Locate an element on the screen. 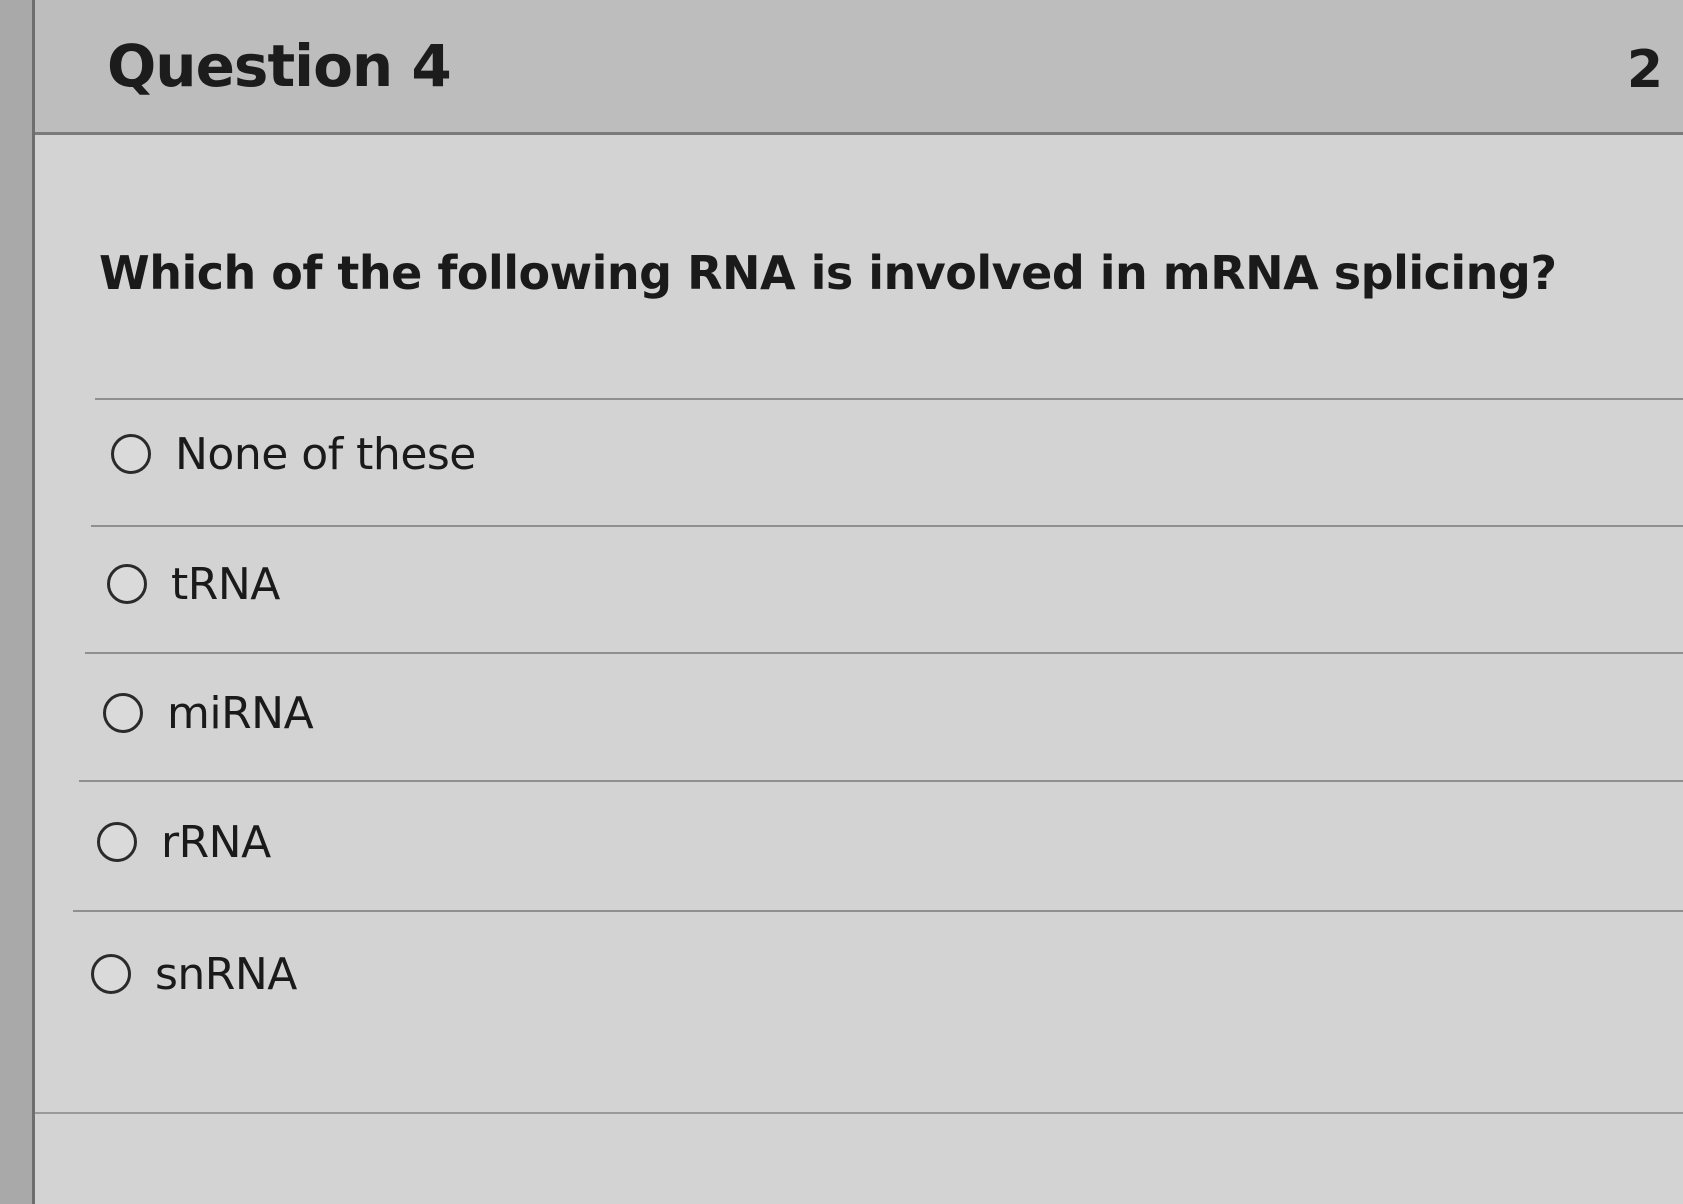 This screenshot has height=1204, width=1683. question-title: Question 4 is located at coordinates (279, 66).